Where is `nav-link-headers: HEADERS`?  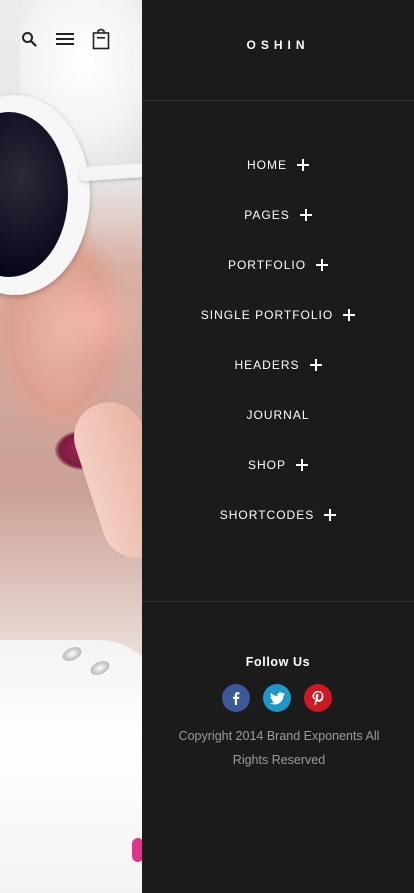
nav-link-headers: HEADERS is located at coordinates (278, 365).